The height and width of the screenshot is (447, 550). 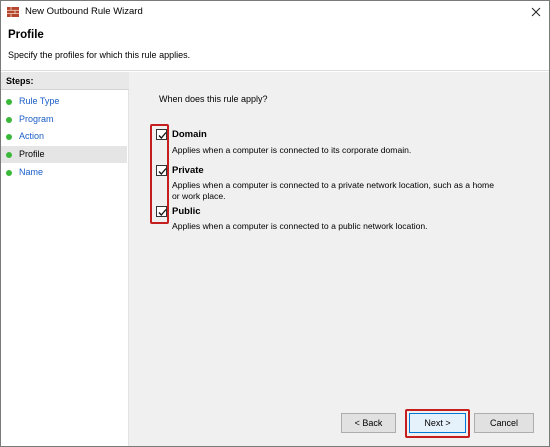 I want to click on private-checkbox, so click(x=161, y=170).